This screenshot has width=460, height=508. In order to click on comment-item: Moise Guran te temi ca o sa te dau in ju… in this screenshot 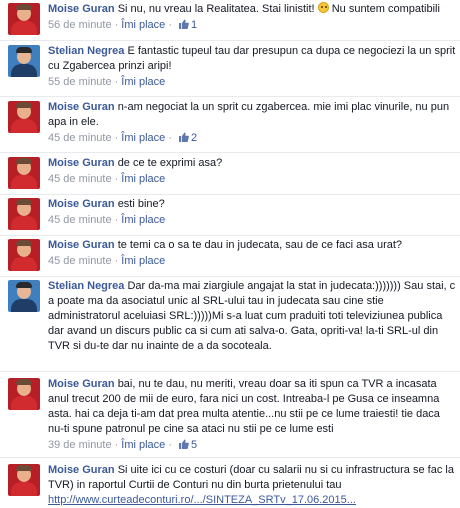, I will do `click(230, 256)`.